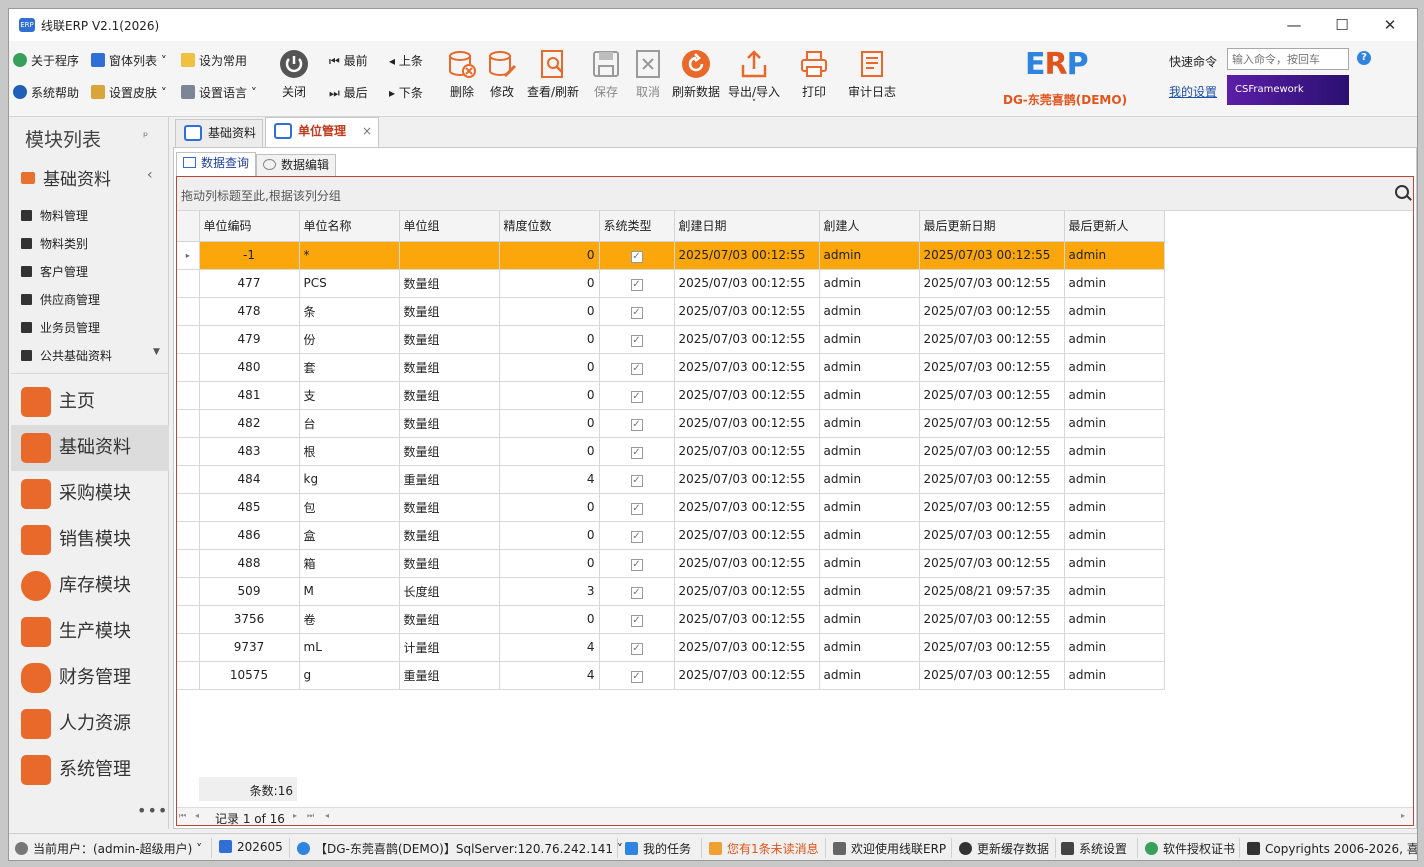 Image resolution: width=1424 pixels, height=867 pixels. What do you see at coordinates (66, 177) in the screenshot?
I see `sidebar-group-header: 基础资料` at bounding box center [66, 177].